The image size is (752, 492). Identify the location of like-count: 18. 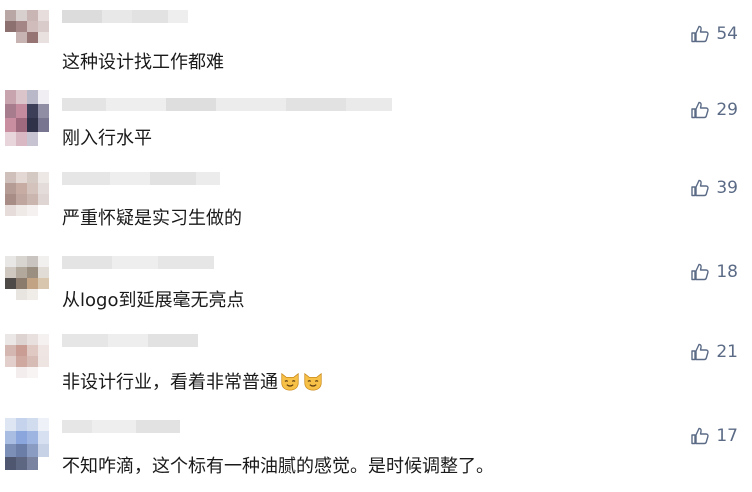
(727, 272).